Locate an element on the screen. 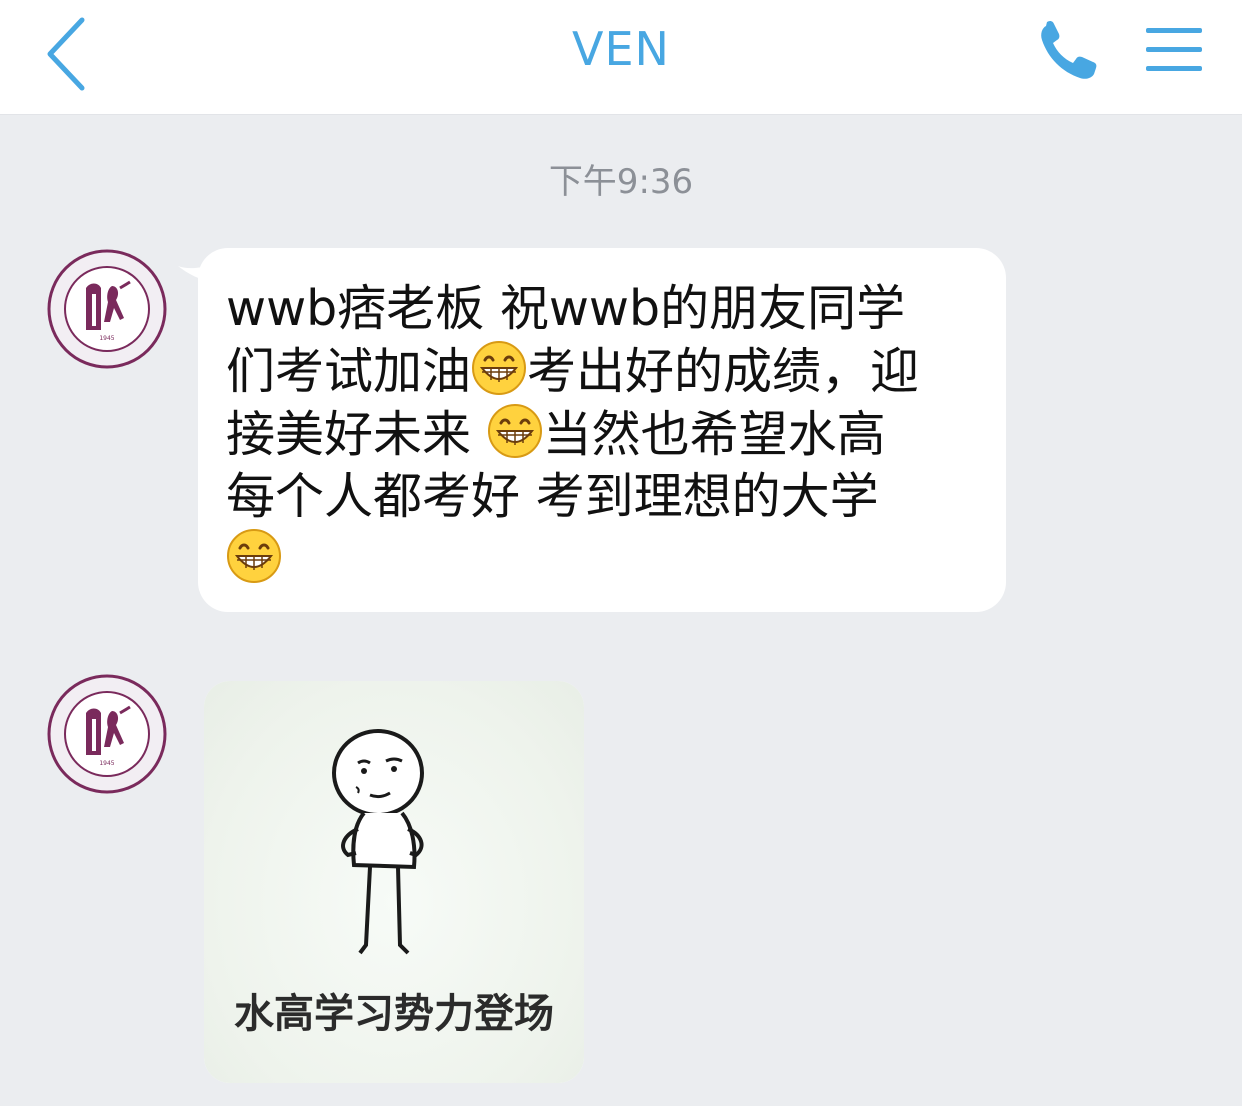 This screenshot has height=1106, width=1242. message-text: 当然也希望水高 is located at coordinates (714, 434).